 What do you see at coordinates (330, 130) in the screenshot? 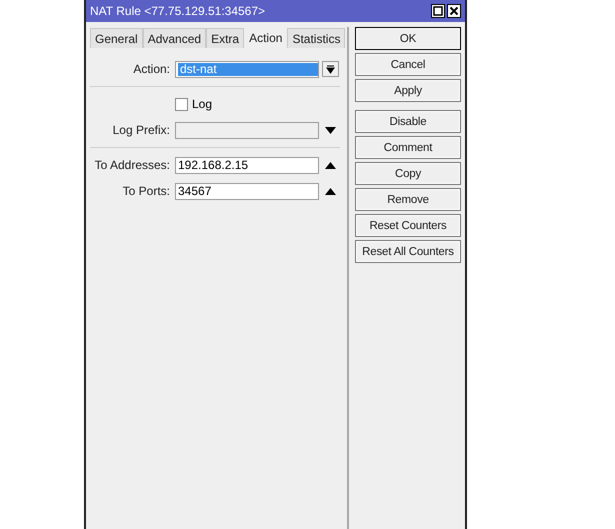
I see `dropdown-arrow-icon` at bounding box center [330, 130].